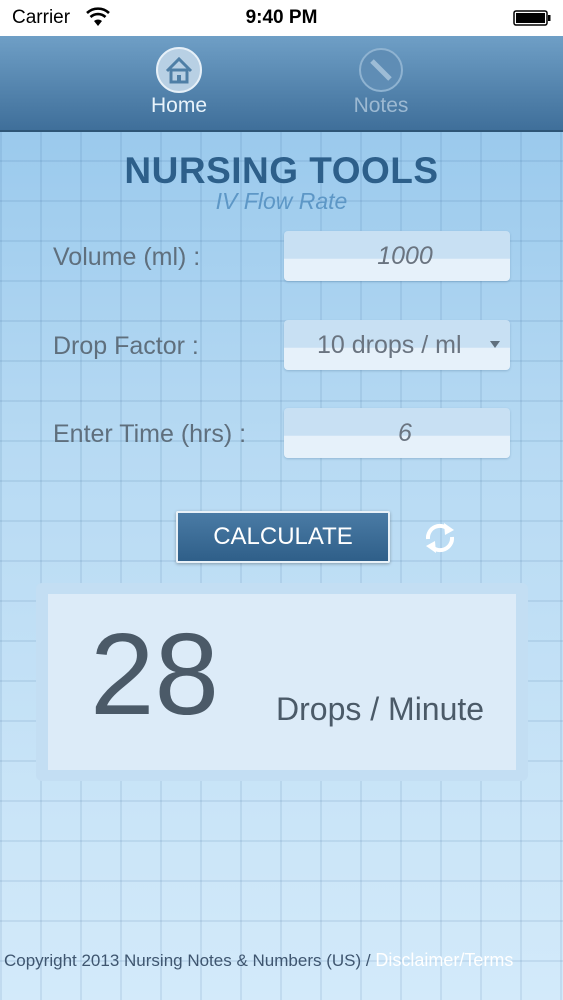 The height and width of the screenshot is (1000, 563). I want to click on time-label: Enter Time (hrs) :, so click(150, 434).